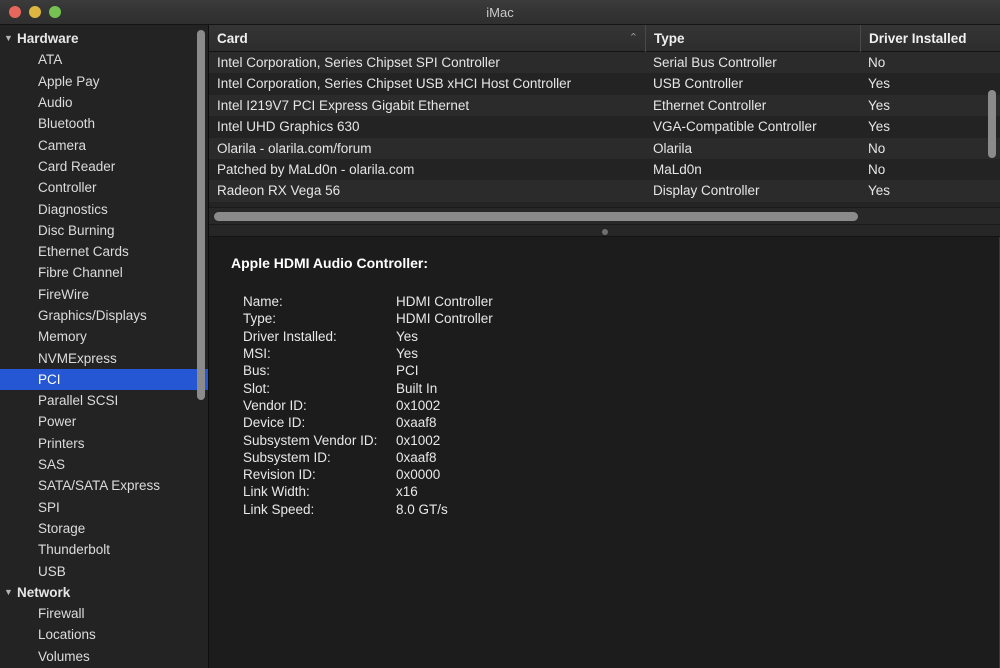 The image size is (1000, 668). Describe the element at coordinates (615, 318) in the screenshot. I see `detail-row: Type: HDMI Controller` at that location.